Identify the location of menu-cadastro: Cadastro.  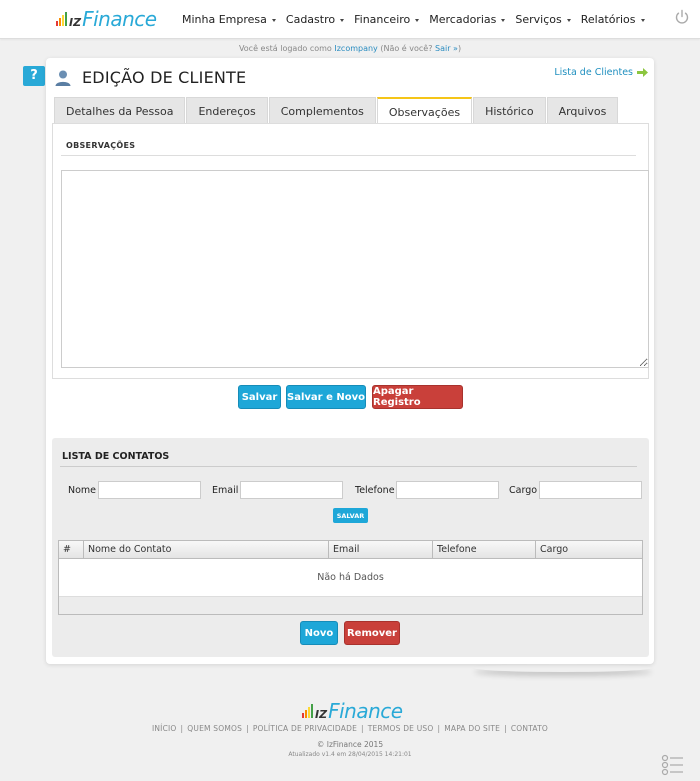
(315, 19).